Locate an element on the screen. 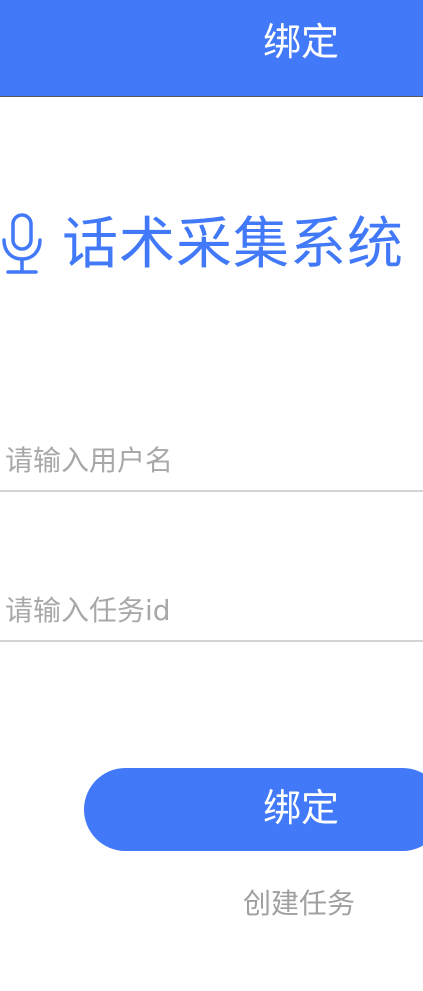 The height and width of the screenshot is (991, 423). app-title: 话术采集系统 is located at coordinates (233, 244).